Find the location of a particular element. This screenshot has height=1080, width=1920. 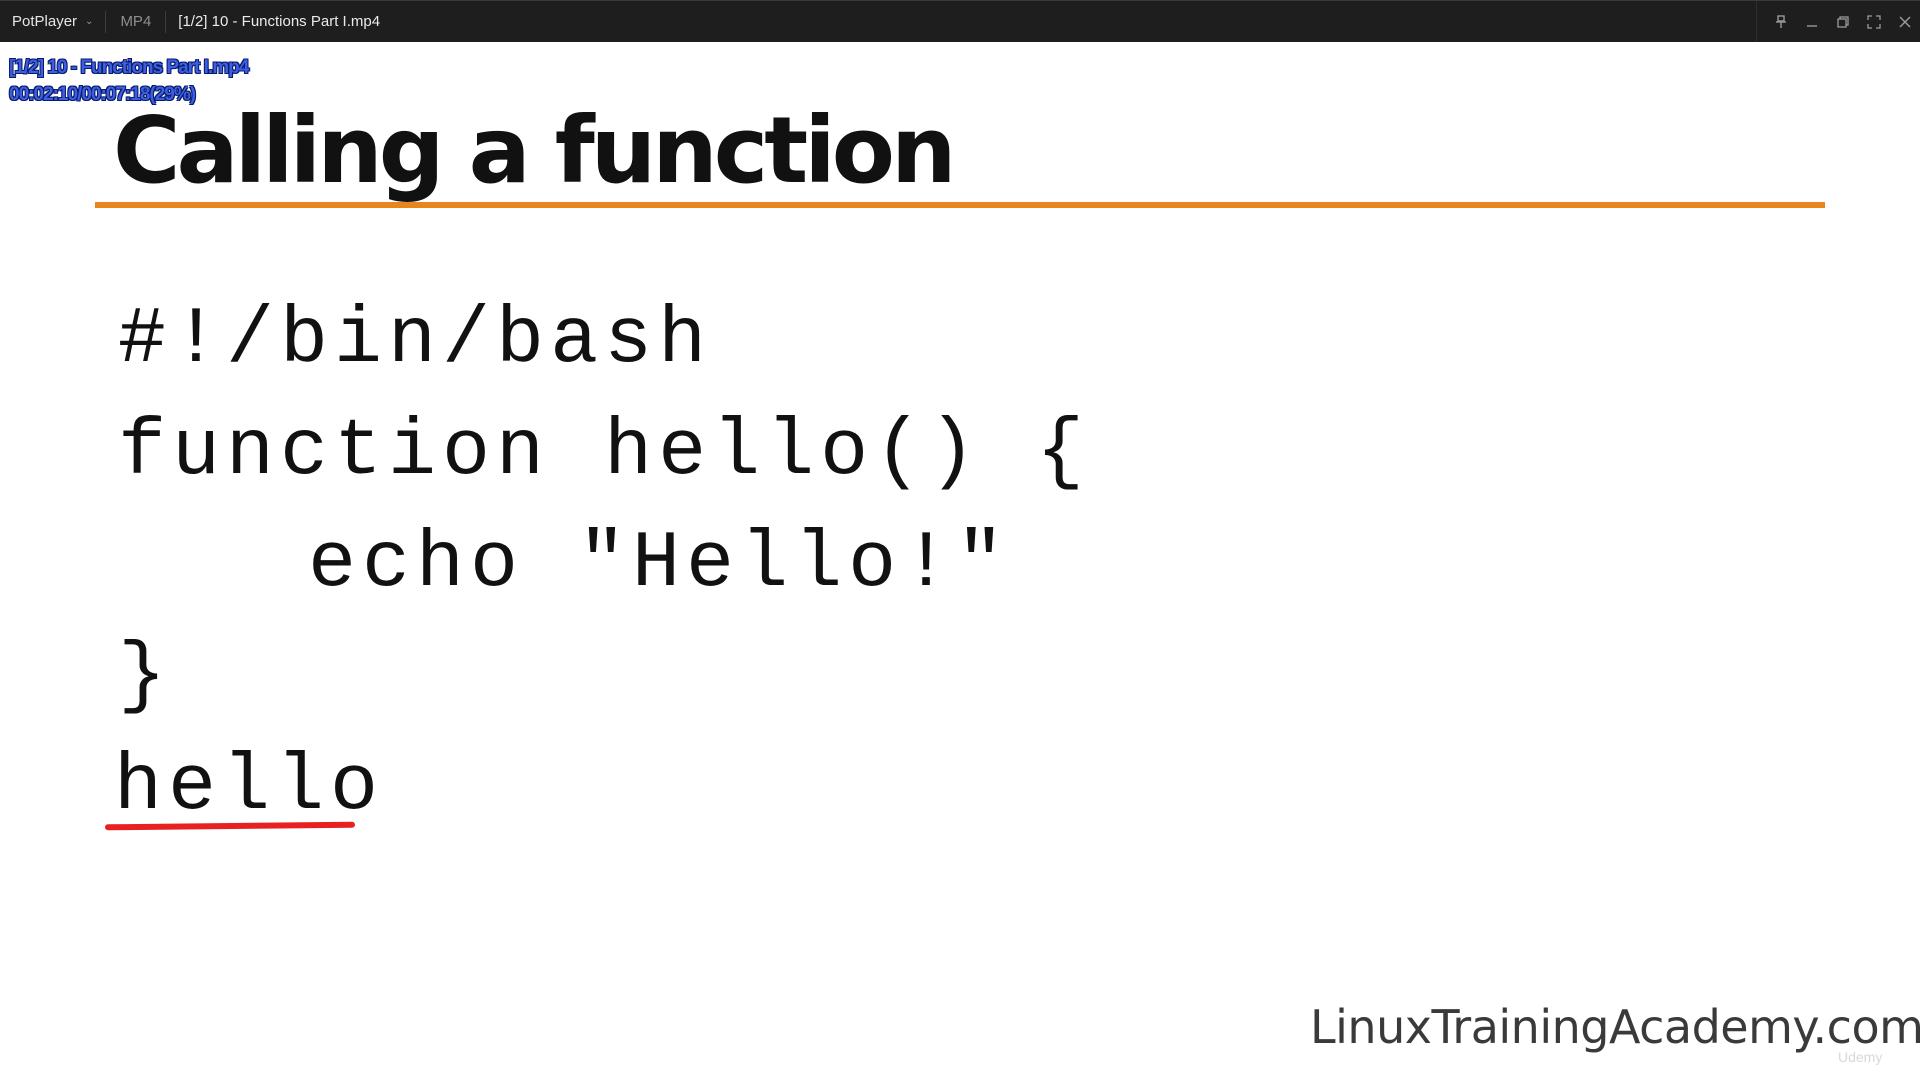

code-line-shebang: #!/bin/bash is located at coordinates (415, 340).